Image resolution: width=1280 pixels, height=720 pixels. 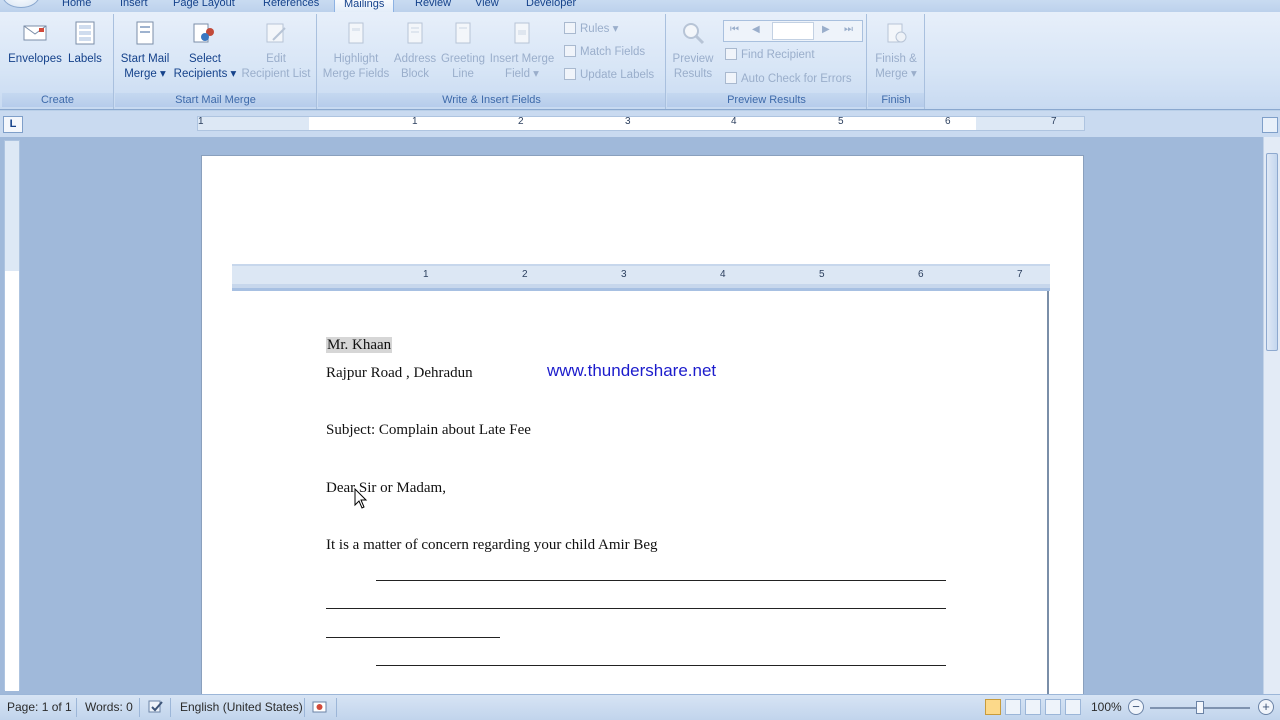 I want to click on group-label-preview: Preview Results, so click(x=766, y=100).